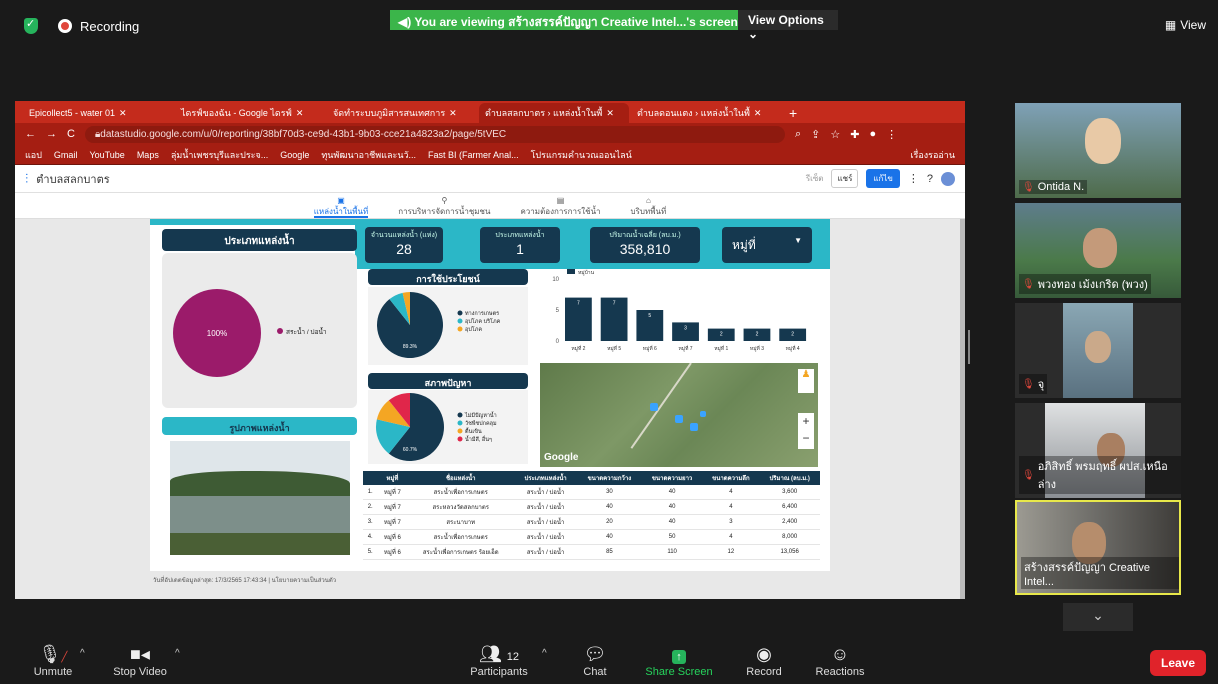 The image size is (1218, 684). What do you see at coordinates (106, 155) in the screenshot?
I see `bookmark-item: YouTube` at bounding box center [106, 155].